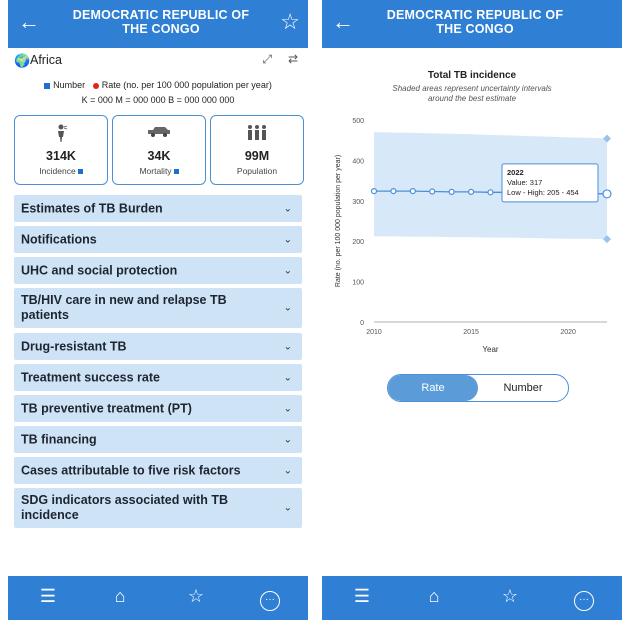 The image size is (623, 620). I want to click on y-tick-label: 300, so click(358, 202).